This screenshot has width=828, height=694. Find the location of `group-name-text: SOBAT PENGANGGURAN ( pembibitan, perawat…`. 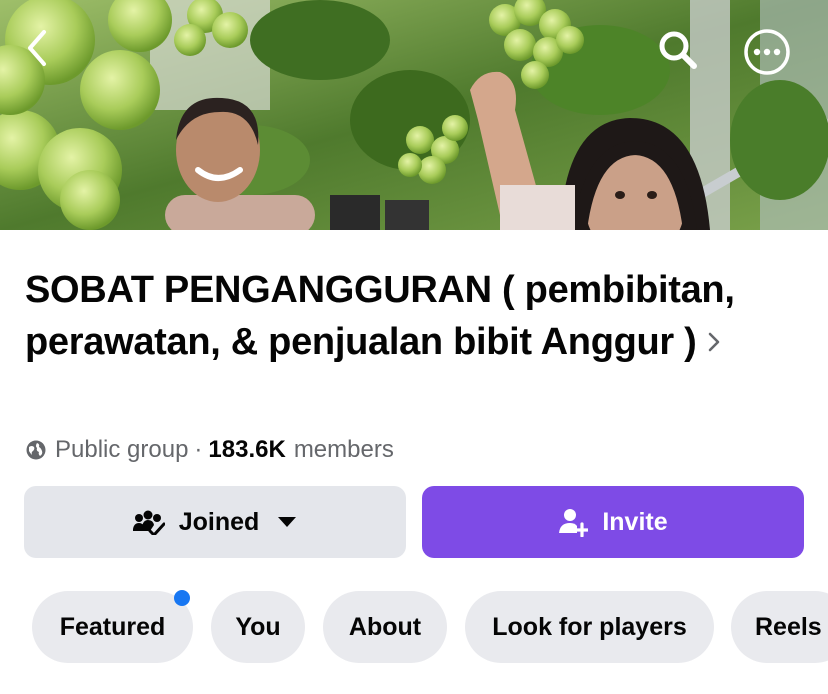

group-name-text: SOBAT PENGANGGURAN ( pembibitan, perawat… is located at coordinates (380, 316).